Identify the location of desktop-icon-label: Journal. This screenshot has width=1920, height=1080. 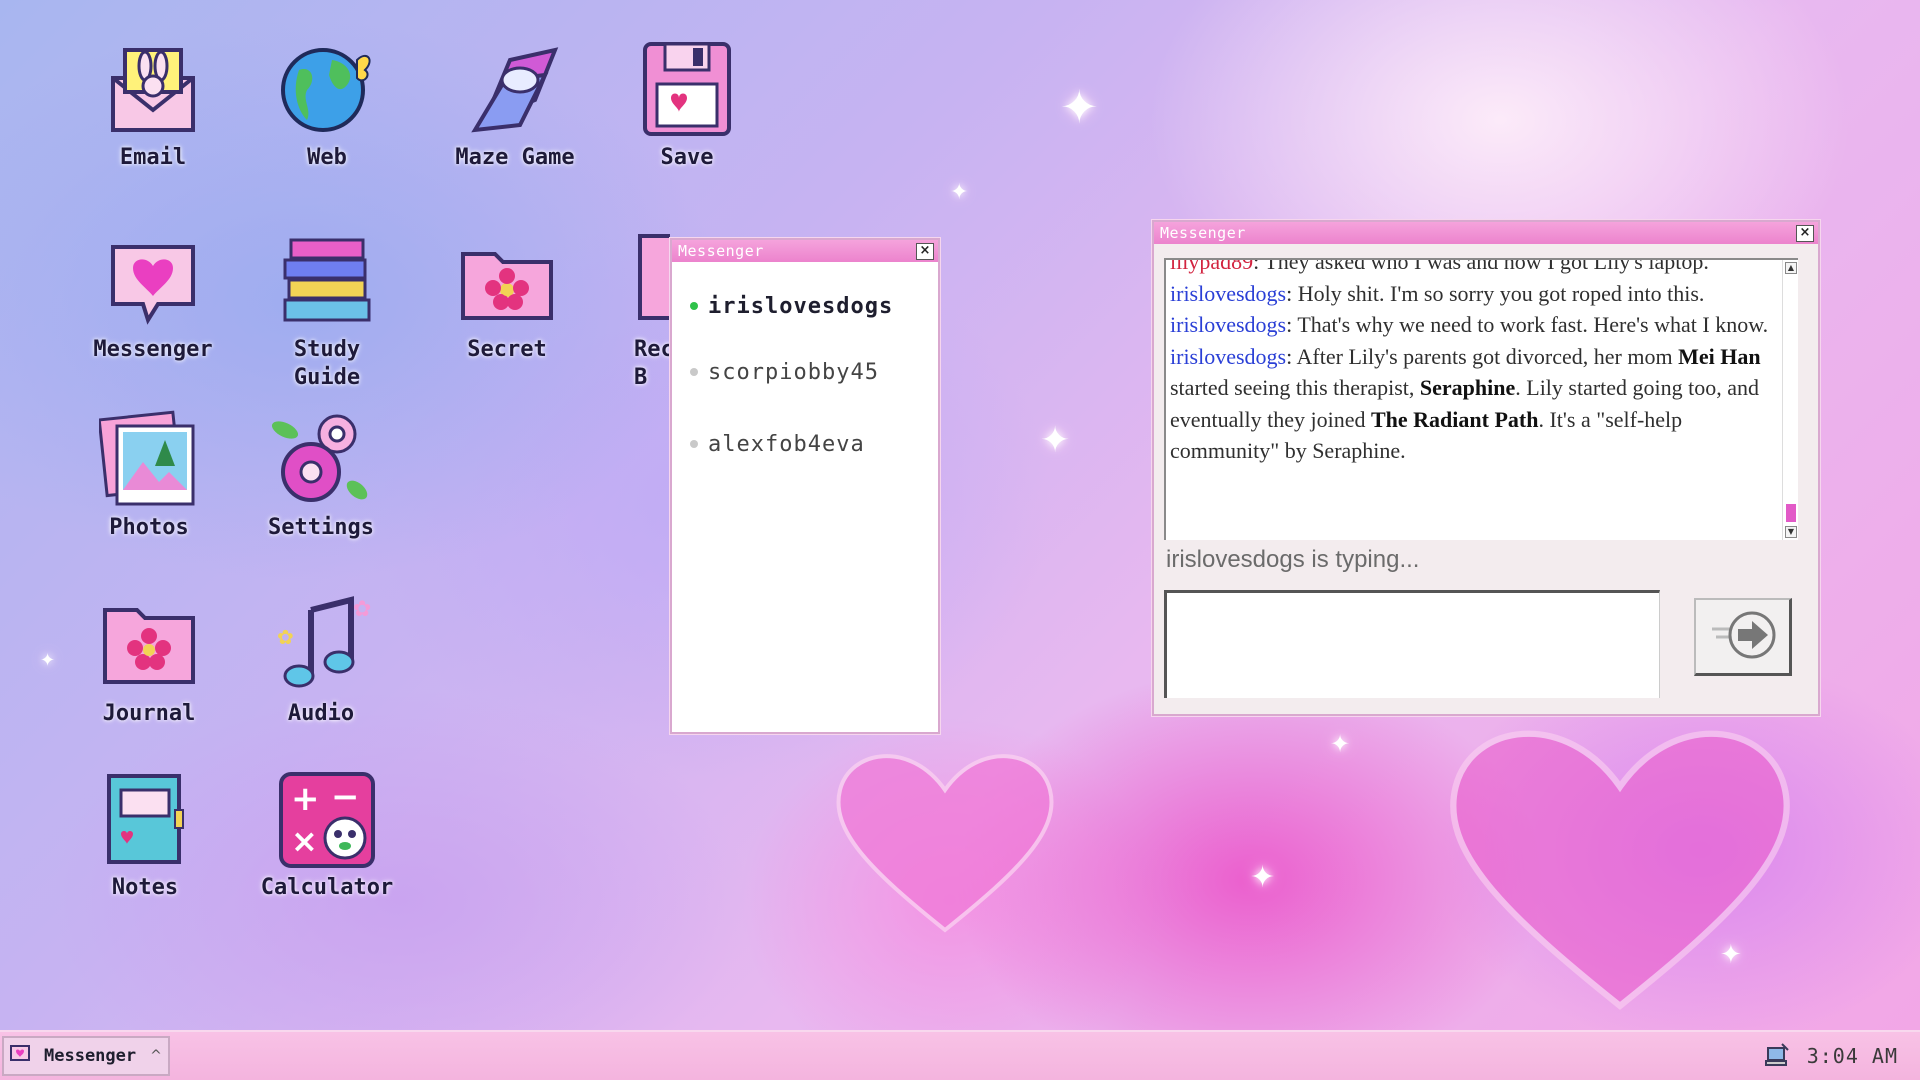
(149, 713).